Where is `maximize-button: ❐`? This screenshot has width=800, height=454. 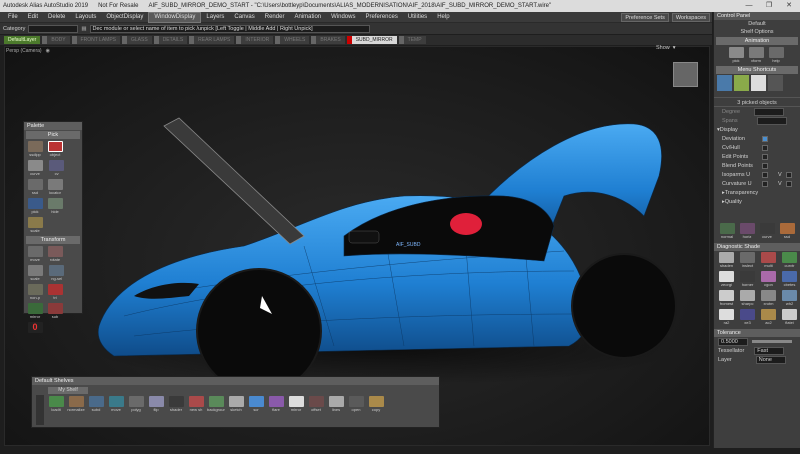
maximize-button: ❐ is located at coordinates (769, 6).